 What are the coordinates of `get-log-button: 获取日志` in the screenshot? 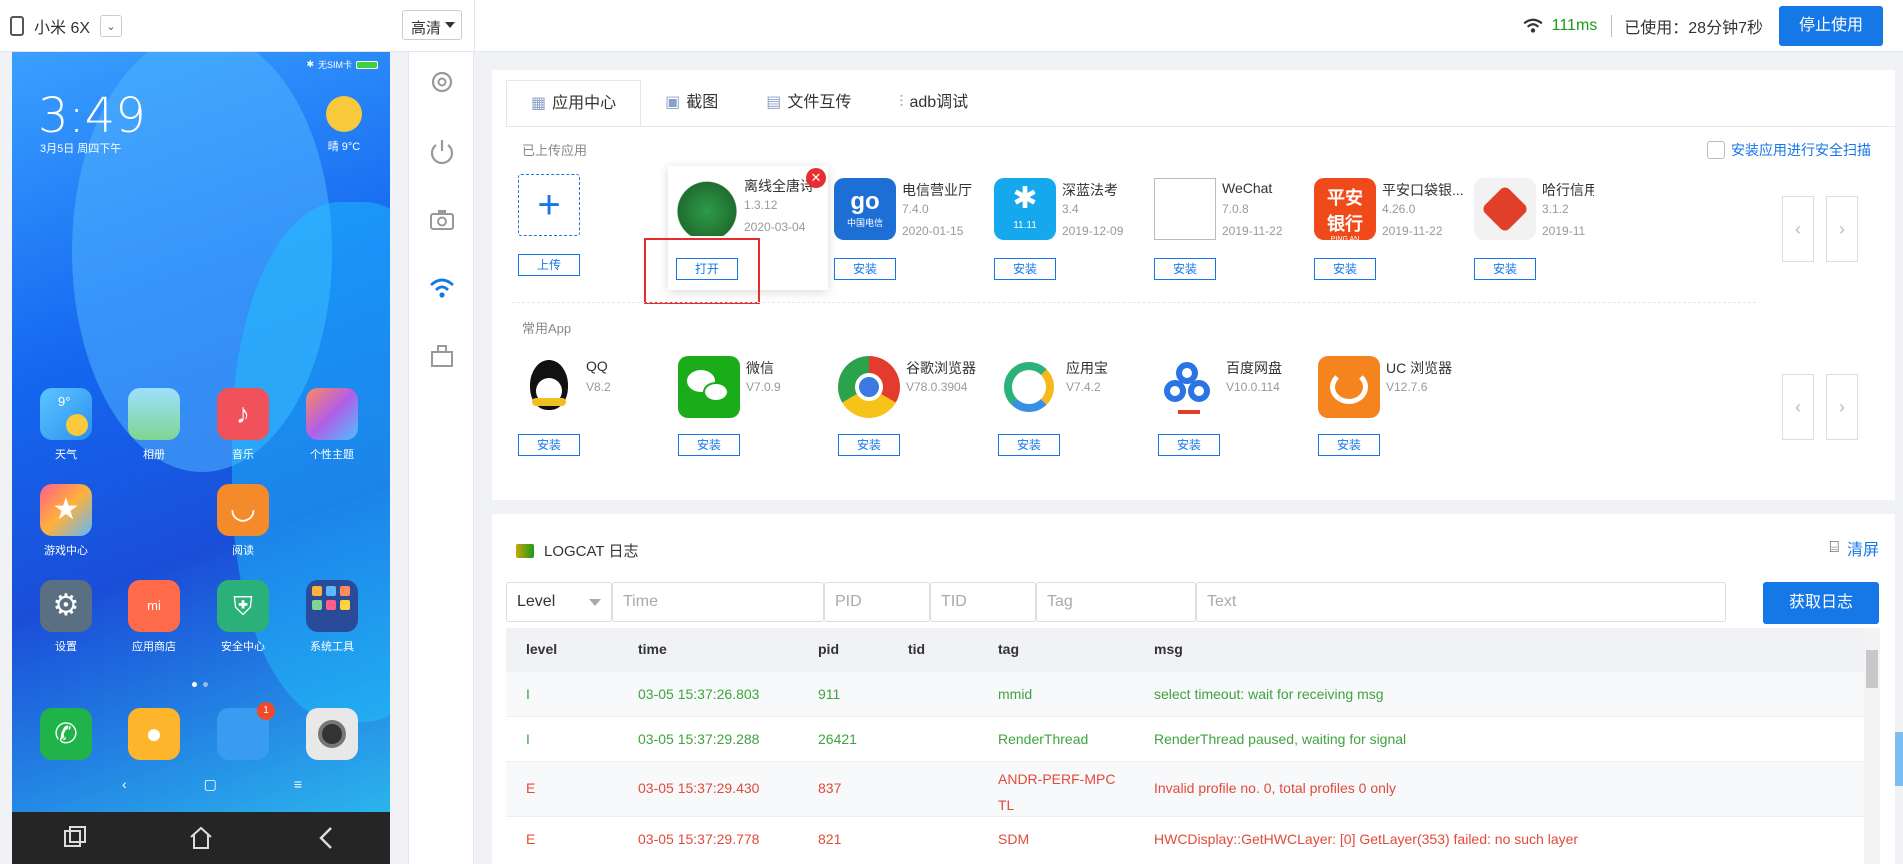 It's located at (1821, 603).